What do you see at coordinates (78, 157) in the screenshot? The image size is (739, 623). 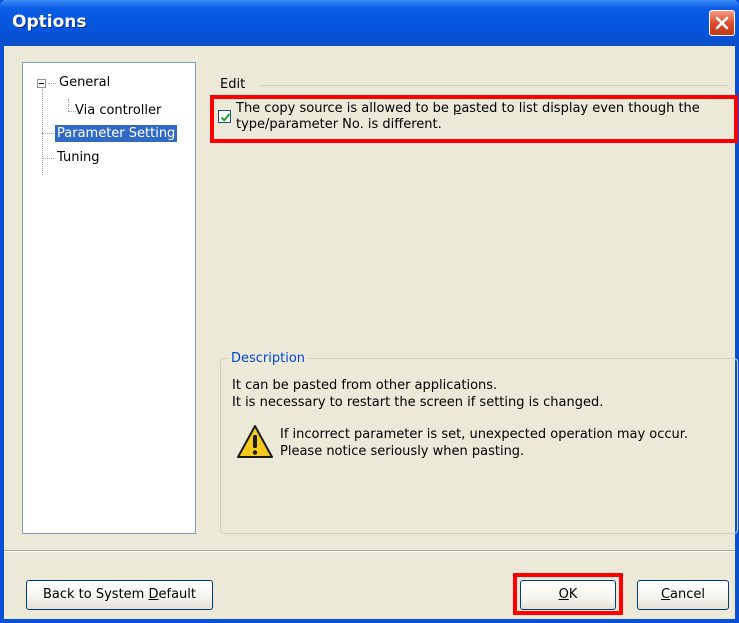 I see `tree-item-tuning: Tuning` at bounding box center [78, 157].